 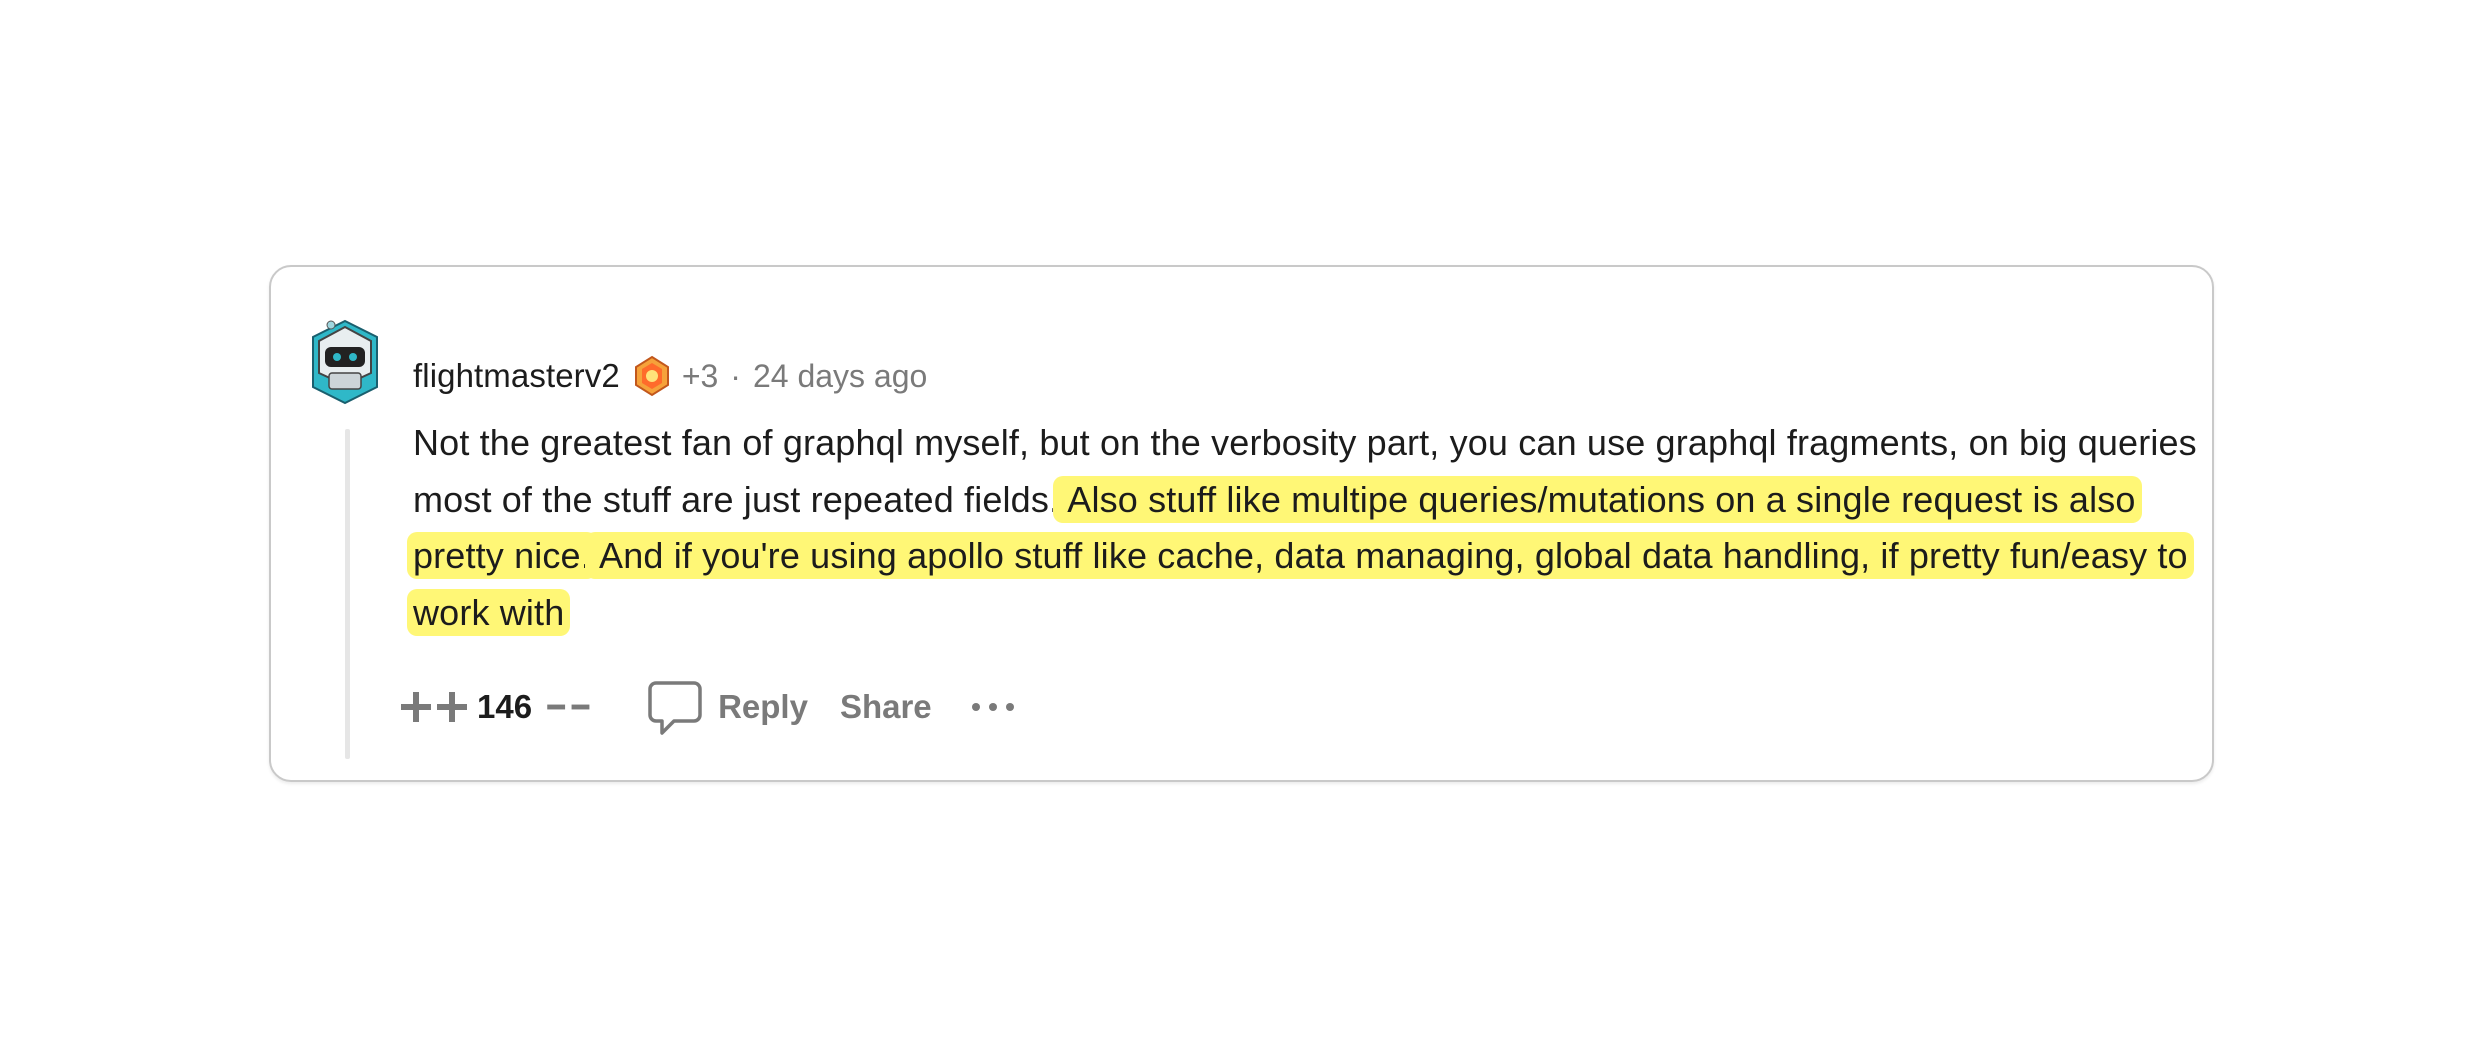 I want to click on double-minus-icon, so click(x=574, y=707).